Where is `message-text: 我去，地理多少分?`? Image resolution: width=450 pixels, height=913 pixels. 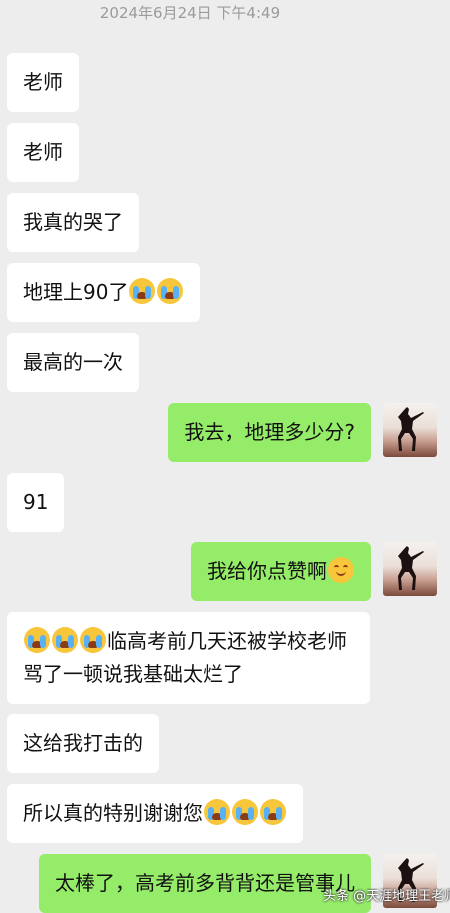
message-text: 我去，地理多少分? is located at coordinates (269, 432).